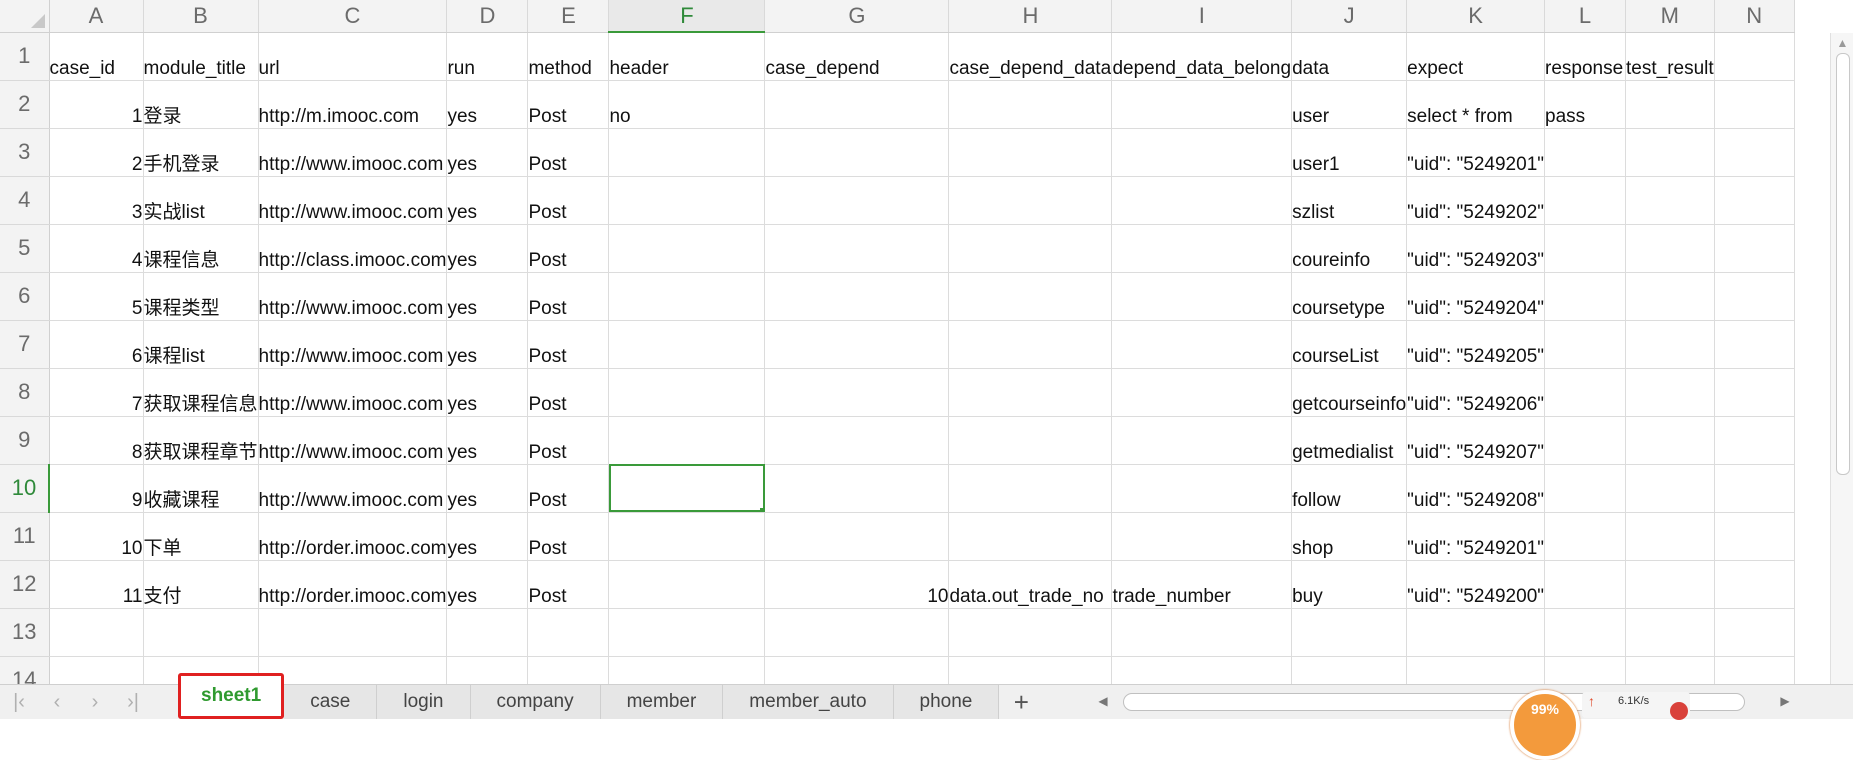 Image resolution: width=1853 pixels, height=760 pixels. Describe the element at coordinates (1349, 296) in the screenshot. I see `cell: coursetype` at that location.